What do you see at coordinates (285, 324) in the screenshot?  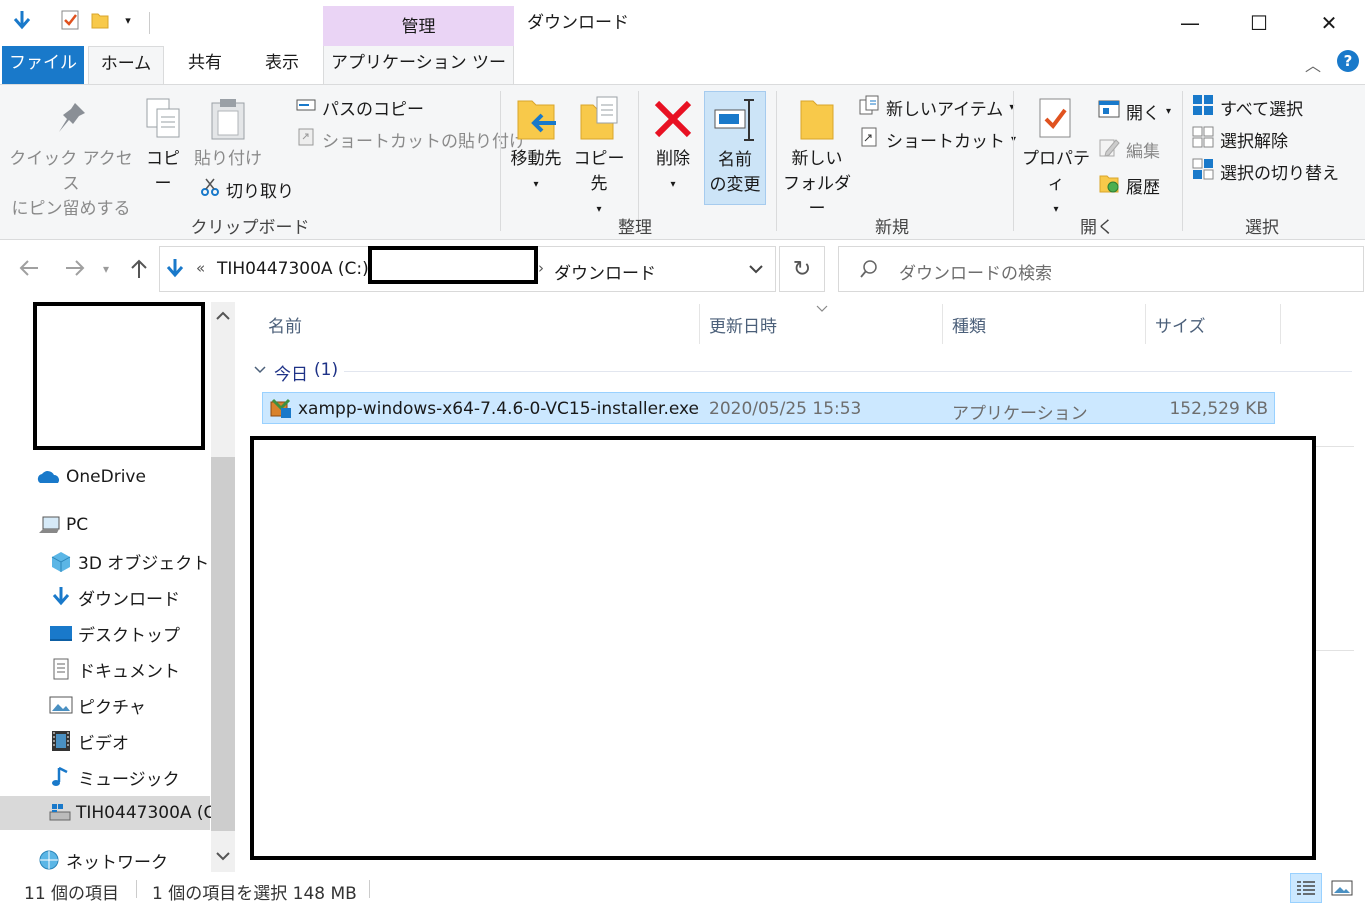 I see `column-header-name: 名前` at bounding box center [285, 324].